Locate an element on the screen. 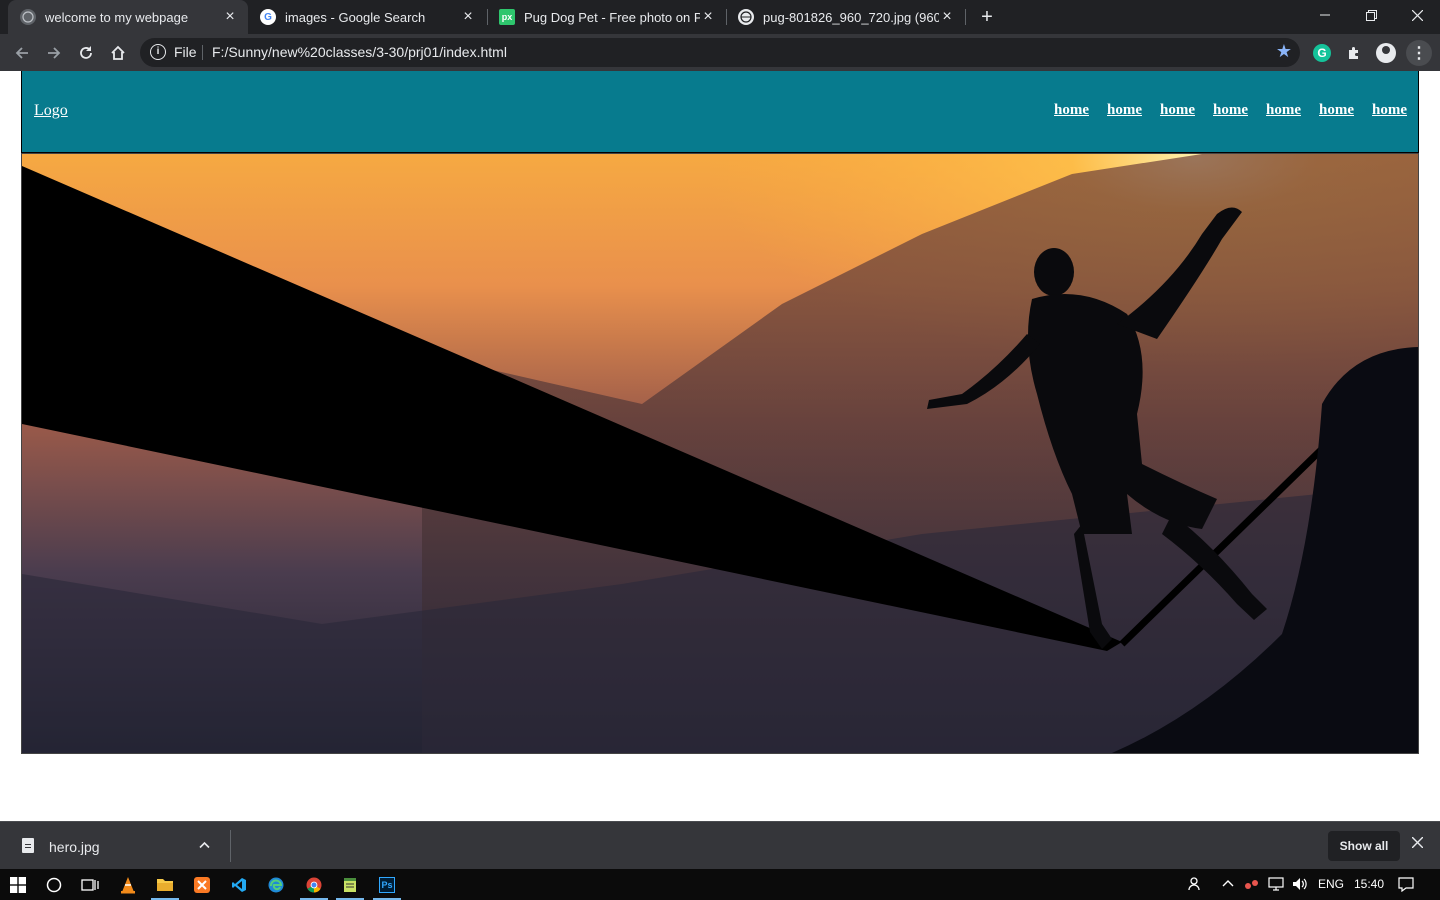 The width and height of the screenshot is (1440, 900). chrome-menu-icon: ⋮ is located at coordinates (1419, 53).